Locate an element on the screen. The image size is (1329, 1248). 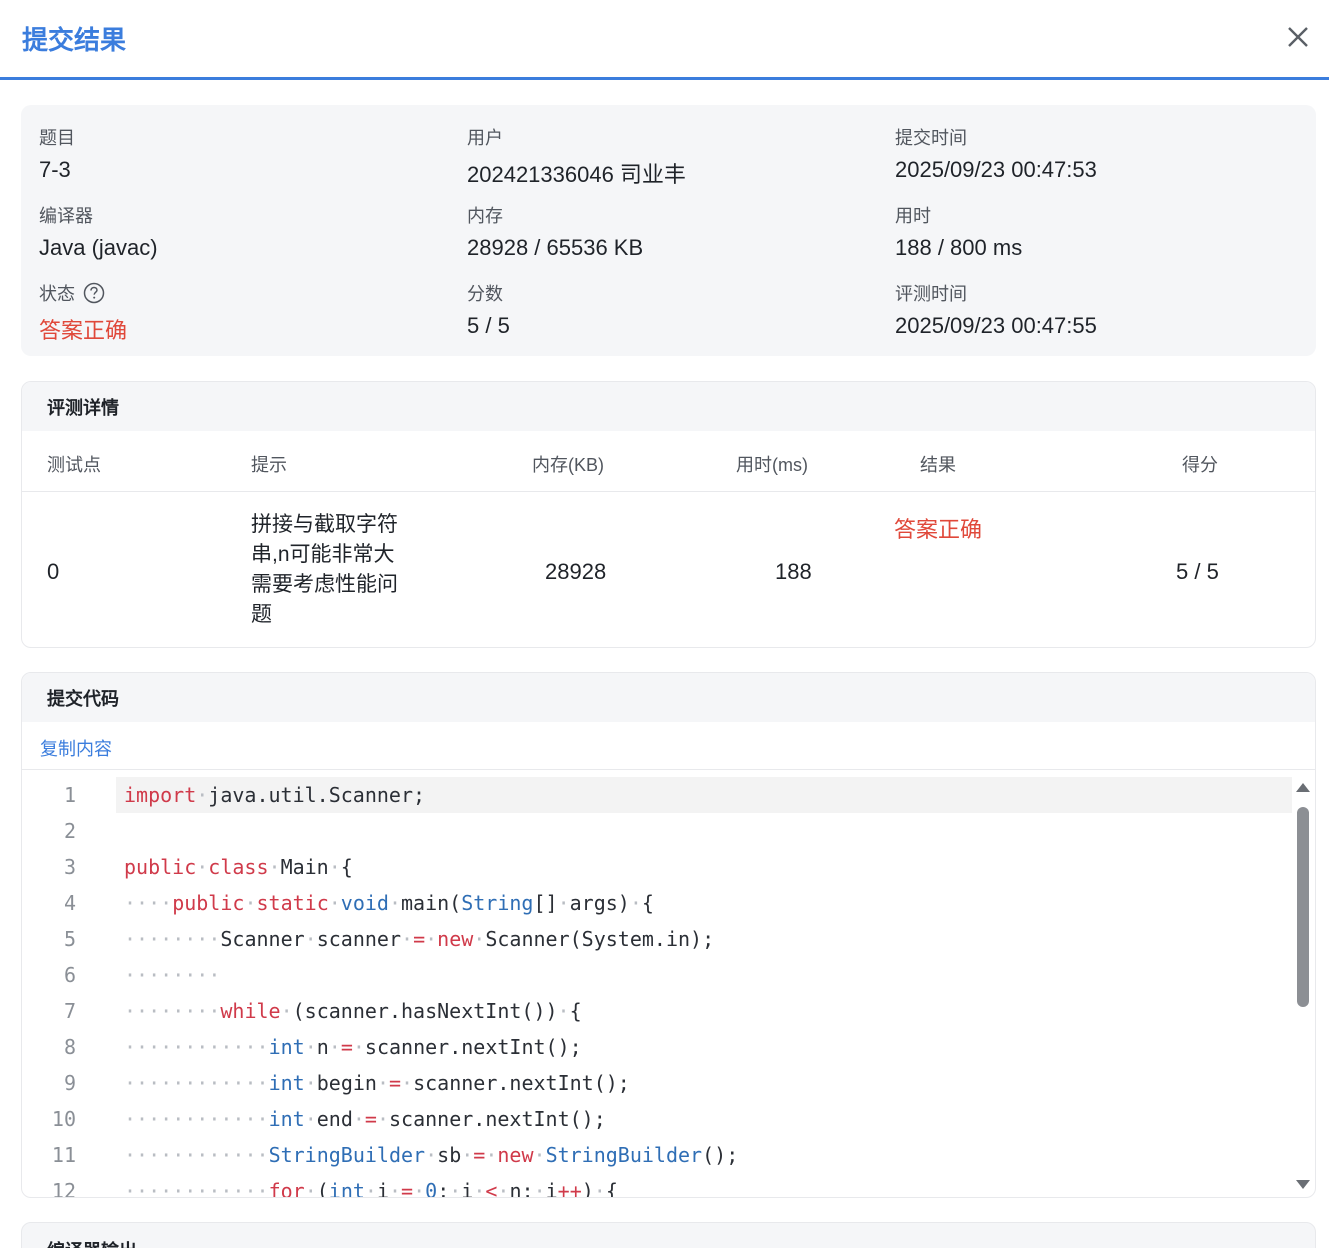
code-line: 7 ········while·(scanner.hasNextInt())·{ is located at coordinates (657, 1011).